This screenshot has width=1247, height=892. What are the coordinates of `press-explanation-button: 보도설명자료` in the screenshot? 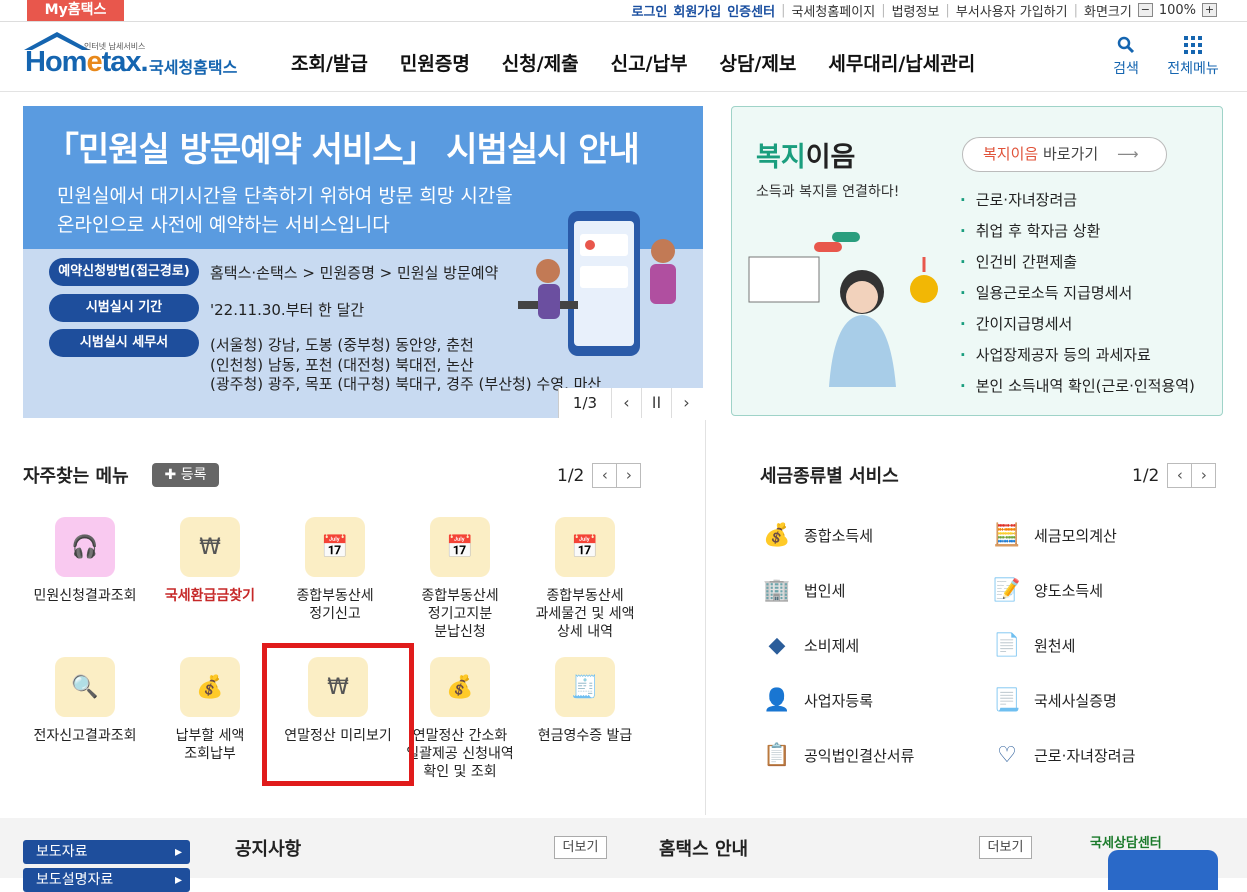 It's located at (106, 880).